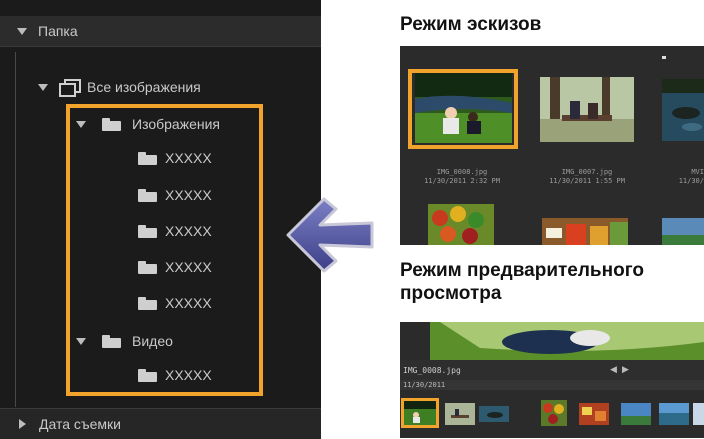 Image resolution: width=704 pixels, height=439 pixels. Describe the element at coordinates (697, 172) in the screenshot. I see `file-name: MVI` at that location.